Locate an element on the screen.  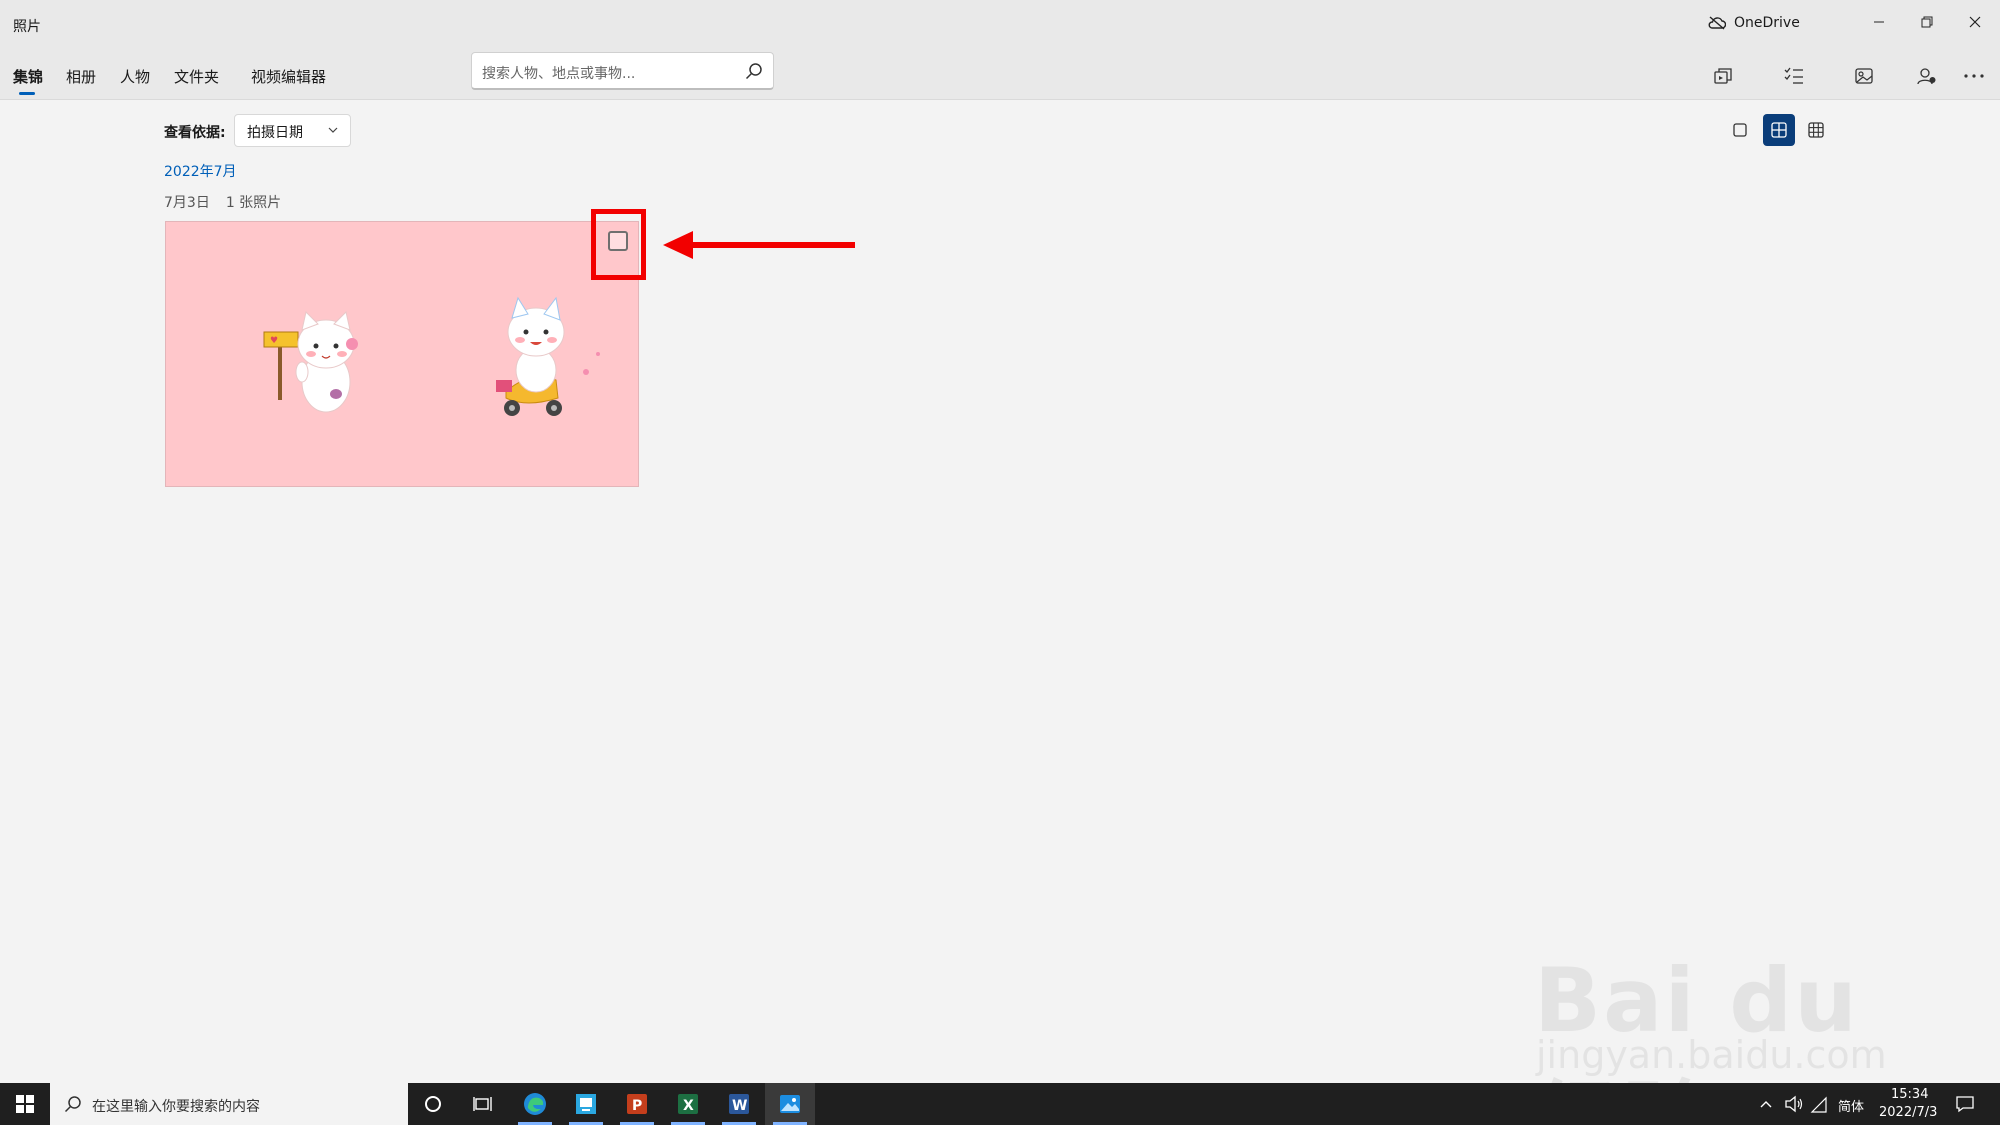
taskbar-photos is located at coordinates (790, 1104).